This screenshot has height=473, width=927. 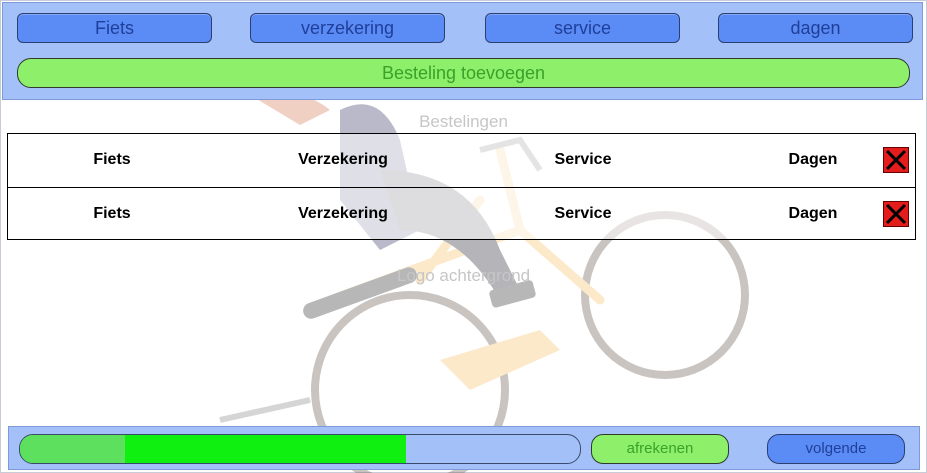 What do you see at coordinates (660, 449) in the screenshot?
I see `checkout-button: afrekenen` at bounding box center [660, 449].